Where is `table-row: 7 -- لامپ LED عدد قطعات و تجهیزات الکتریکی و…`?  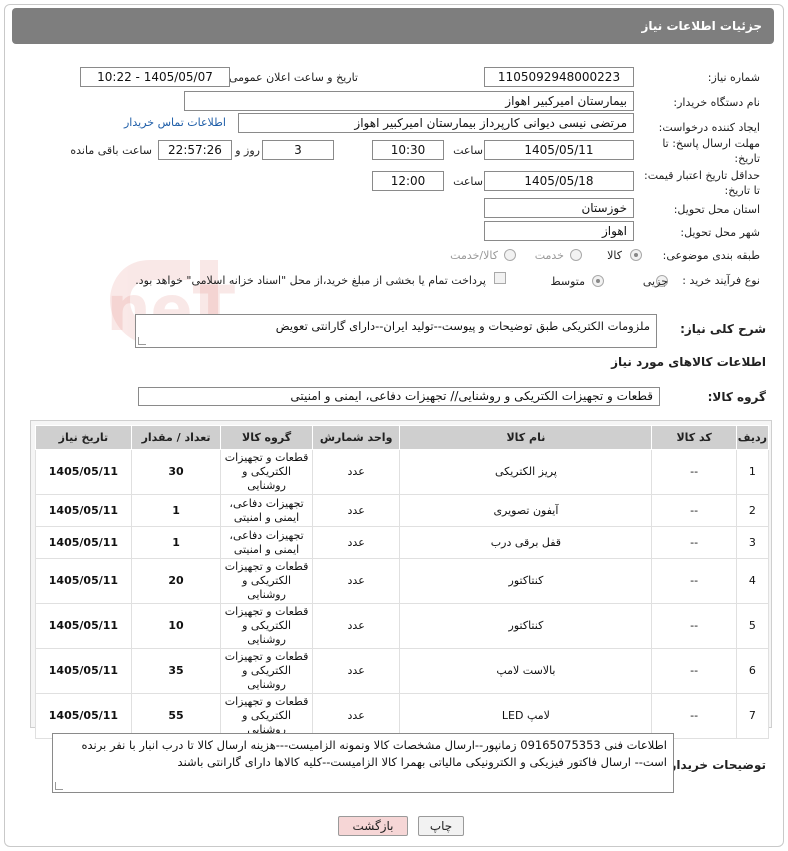
table-row: 7 -- لامپ LED عدد قطعات و تجهیزات الکتریکی و… is located at coordinates (402, 716).